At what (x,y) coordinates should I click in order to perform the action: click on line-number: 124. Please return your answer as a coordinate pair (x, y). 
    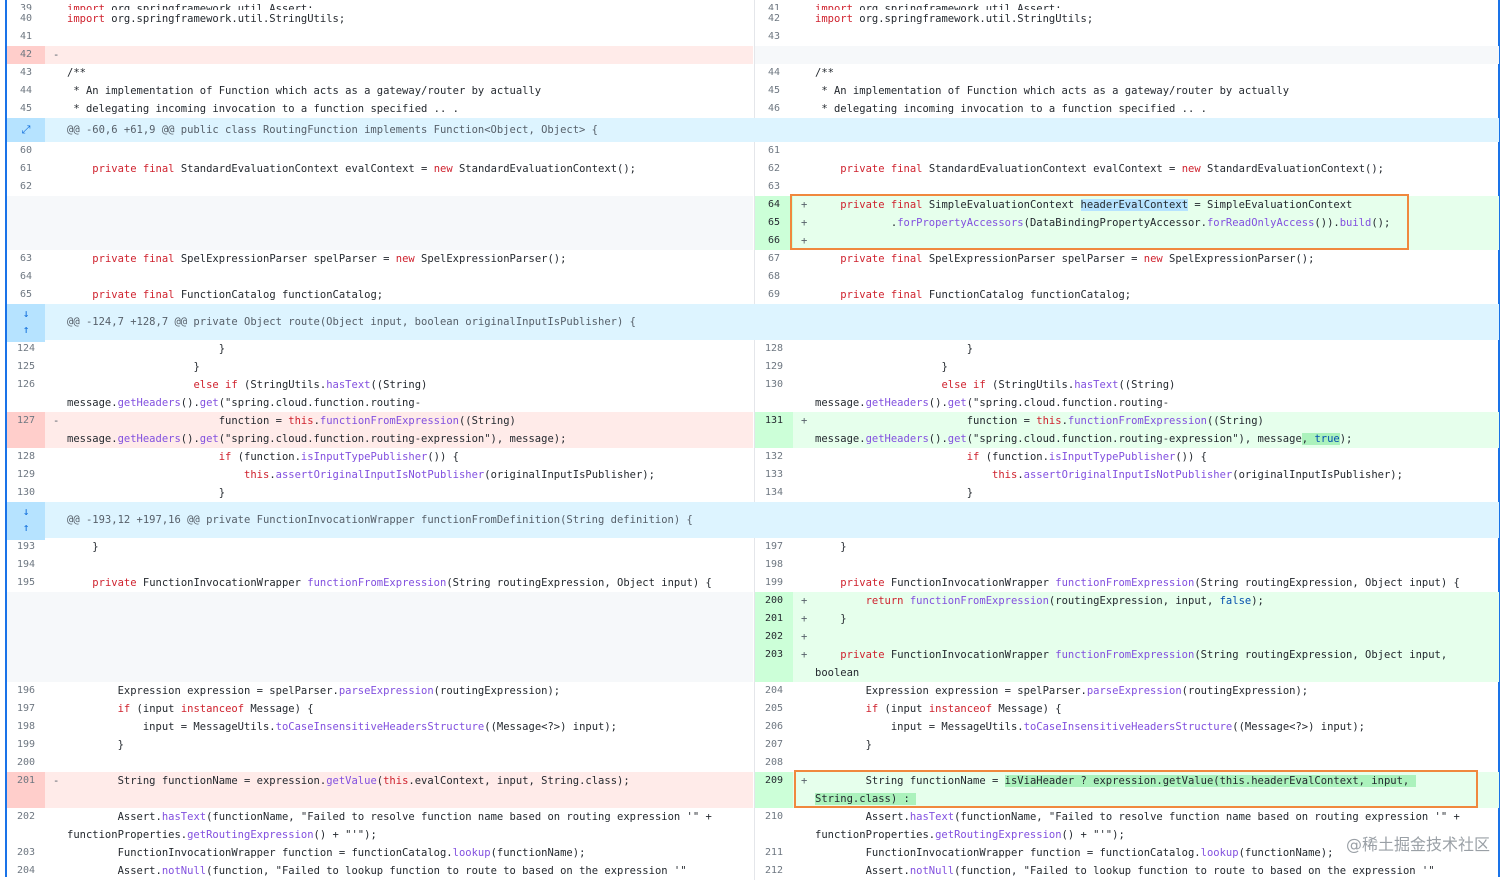
    Looking at the image, I should click on (26, 349).